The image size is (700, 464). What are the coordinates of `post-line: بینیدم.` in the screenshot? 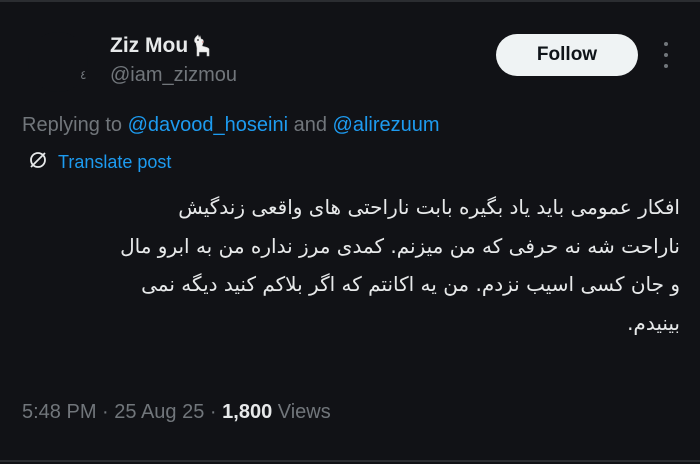 It's located at (653, 322).